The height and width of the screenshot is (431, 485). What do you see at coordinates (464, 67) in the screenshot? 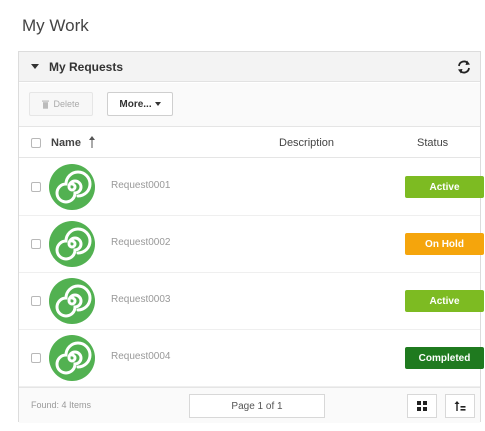
I see `refresh-icon` at bounding box center [464, 67].